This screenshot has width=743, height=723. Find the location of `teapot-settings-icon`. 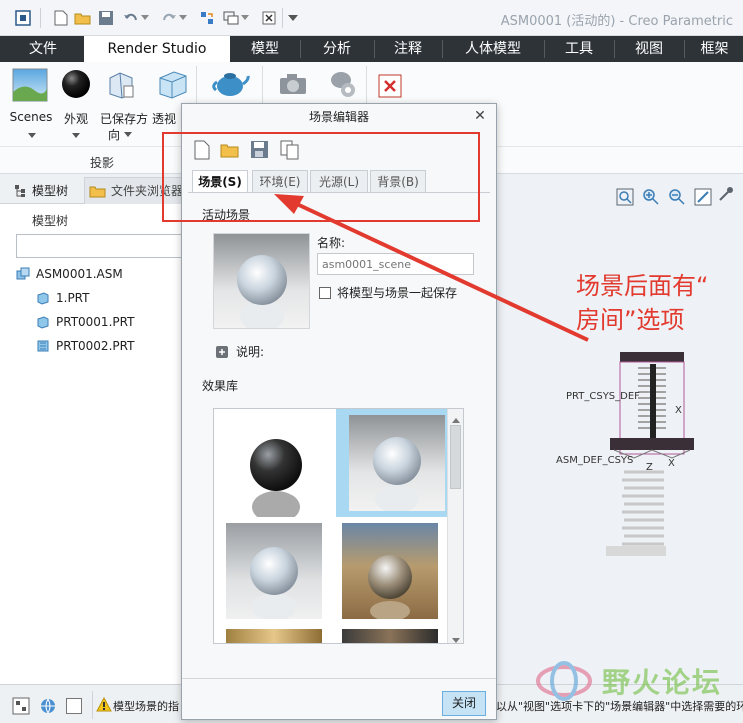

teapot-settings-icon is located at coordinates (342, 83).